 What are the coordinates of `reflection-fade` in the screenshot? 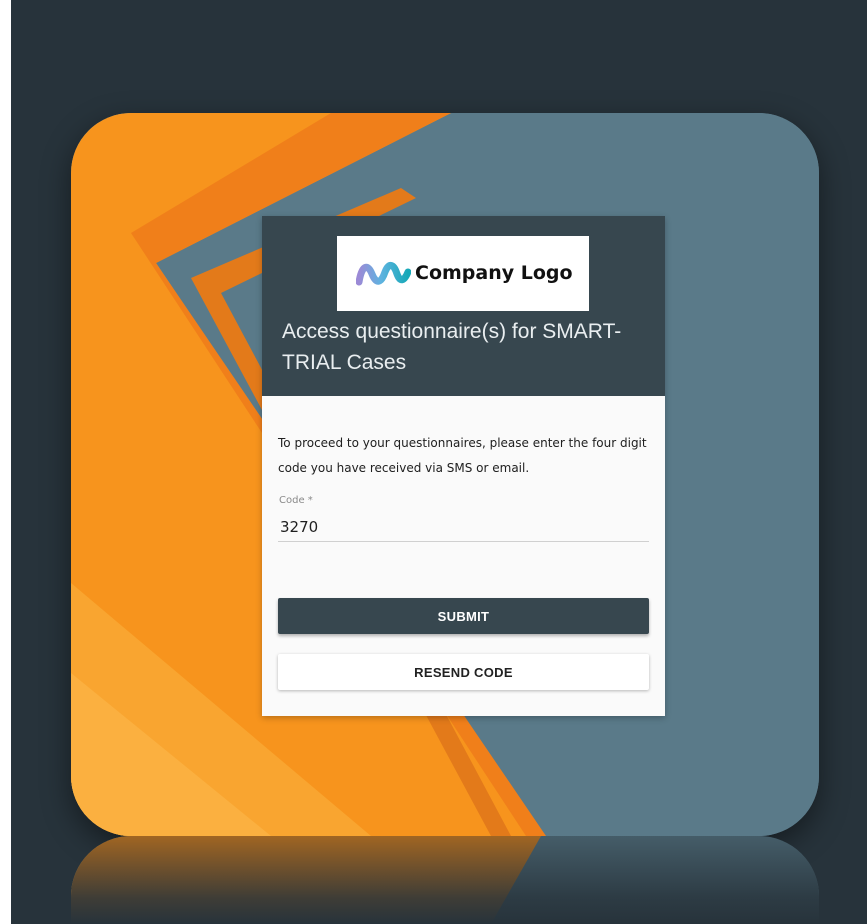 It's located at (445, 880).